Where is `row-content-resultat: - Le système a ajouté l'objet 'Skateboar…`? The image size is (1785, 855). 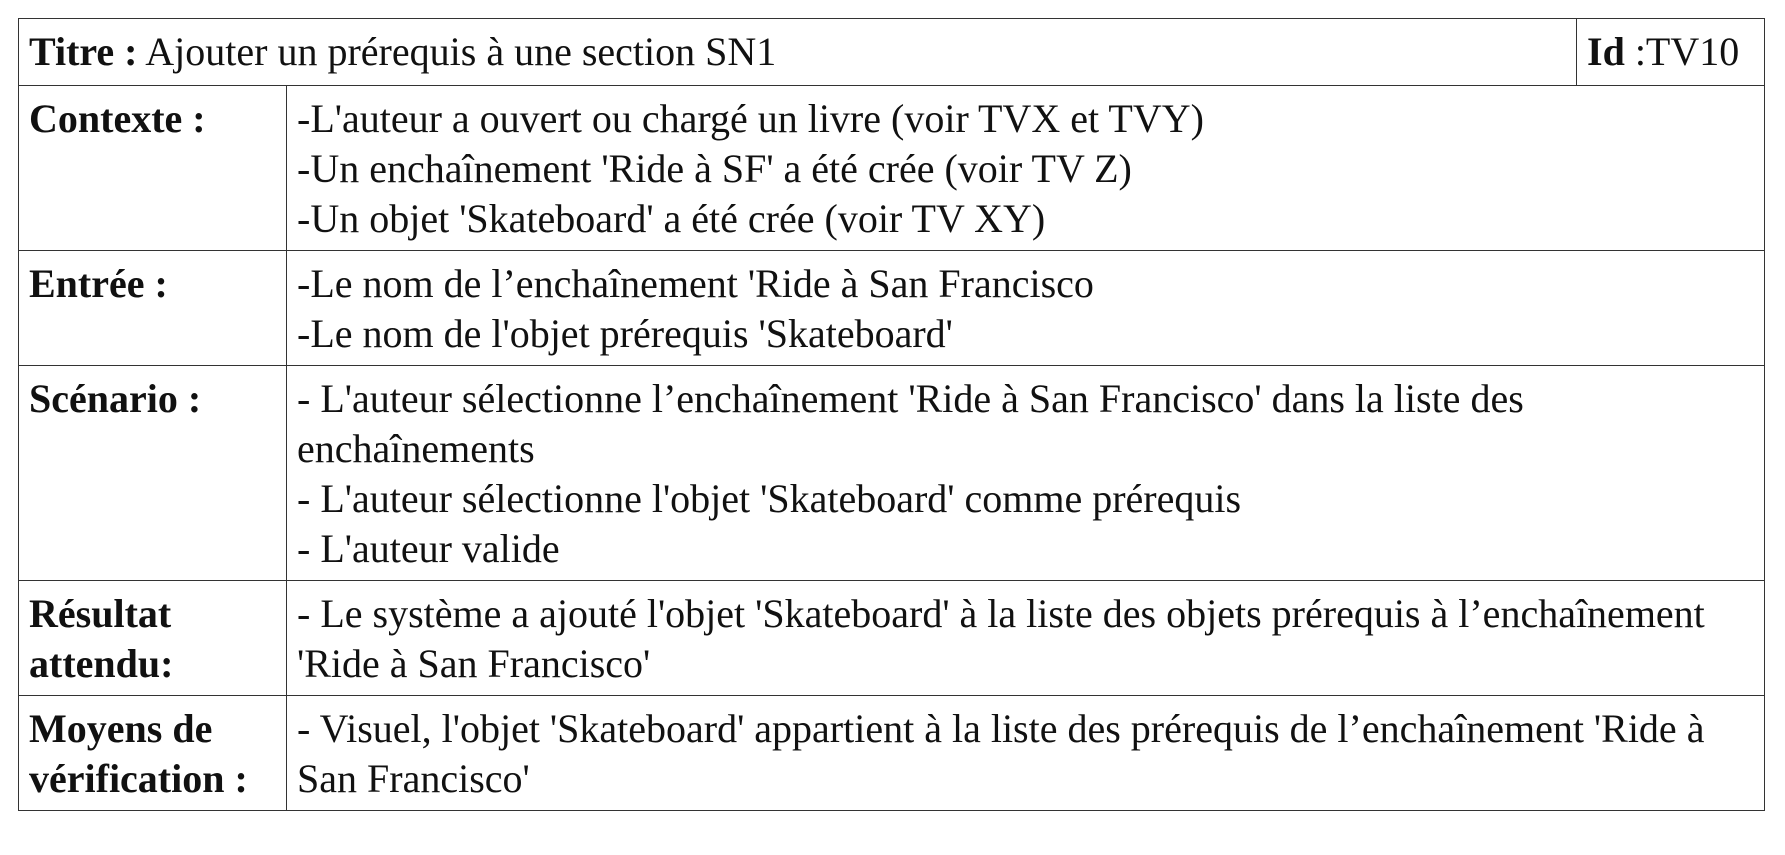 row-content-resultat: - Le système a ajouté l'objet 'Skateboar… is located at coordinates (1025, 638).